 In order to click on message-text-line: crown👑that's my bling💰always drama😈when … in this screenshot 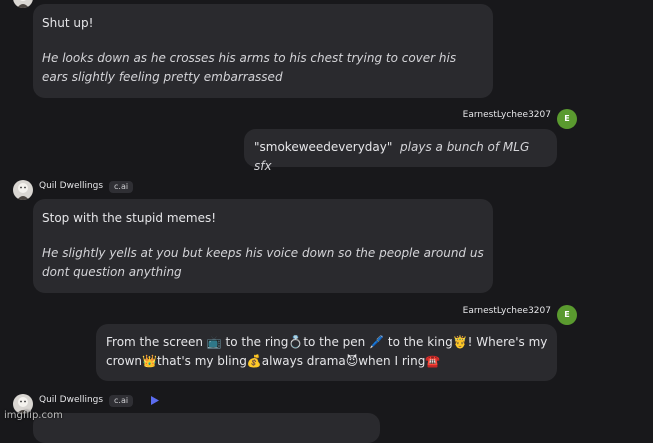, I will do `click(273, 361)`.